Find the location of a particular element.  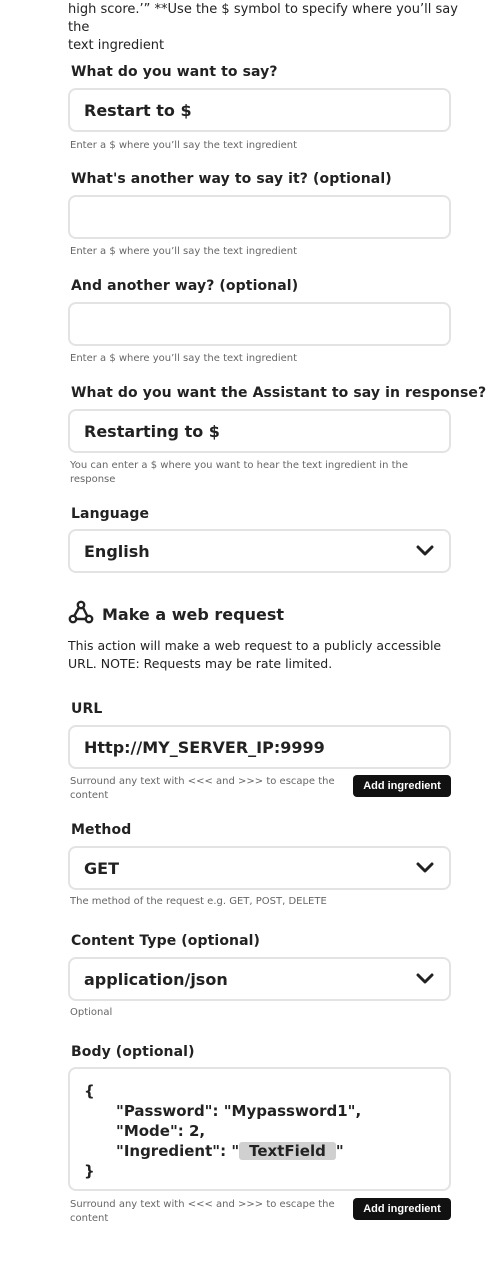

content-type-select: application/json is located at coordinates (259, 979).